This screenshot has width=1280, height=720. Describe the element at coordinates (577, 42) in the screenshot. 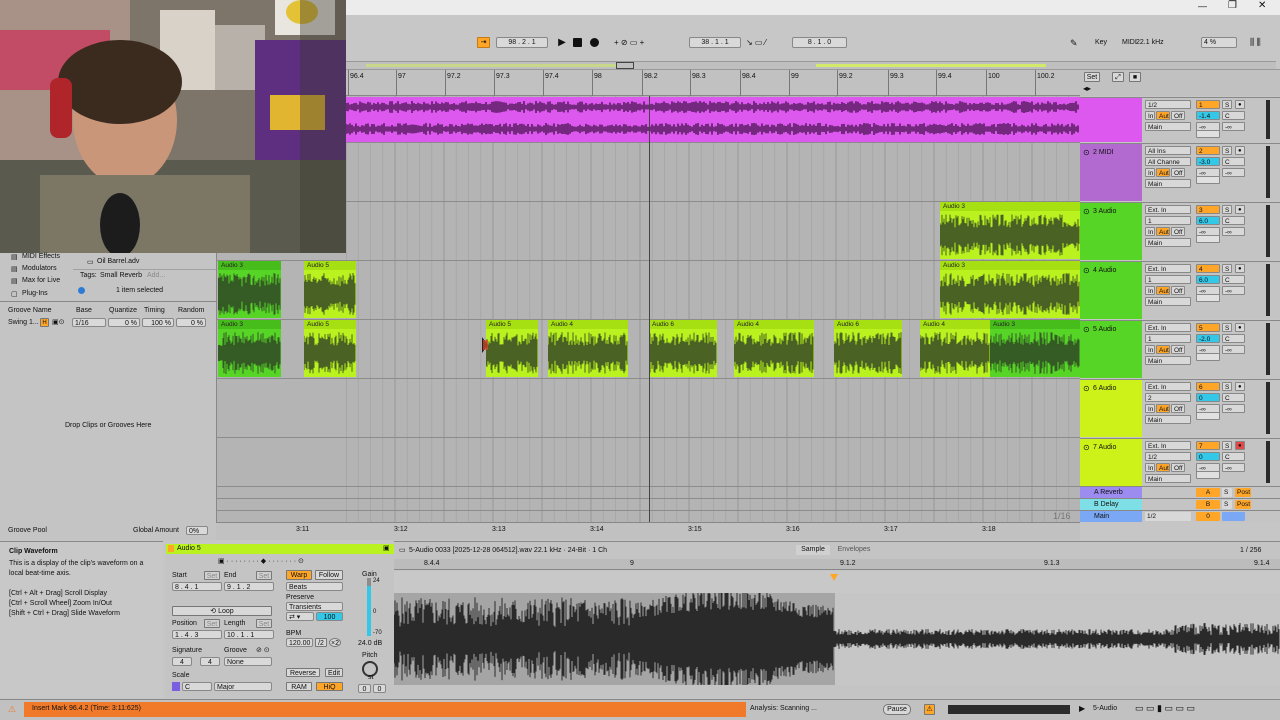

I see `stop-button` at that location.